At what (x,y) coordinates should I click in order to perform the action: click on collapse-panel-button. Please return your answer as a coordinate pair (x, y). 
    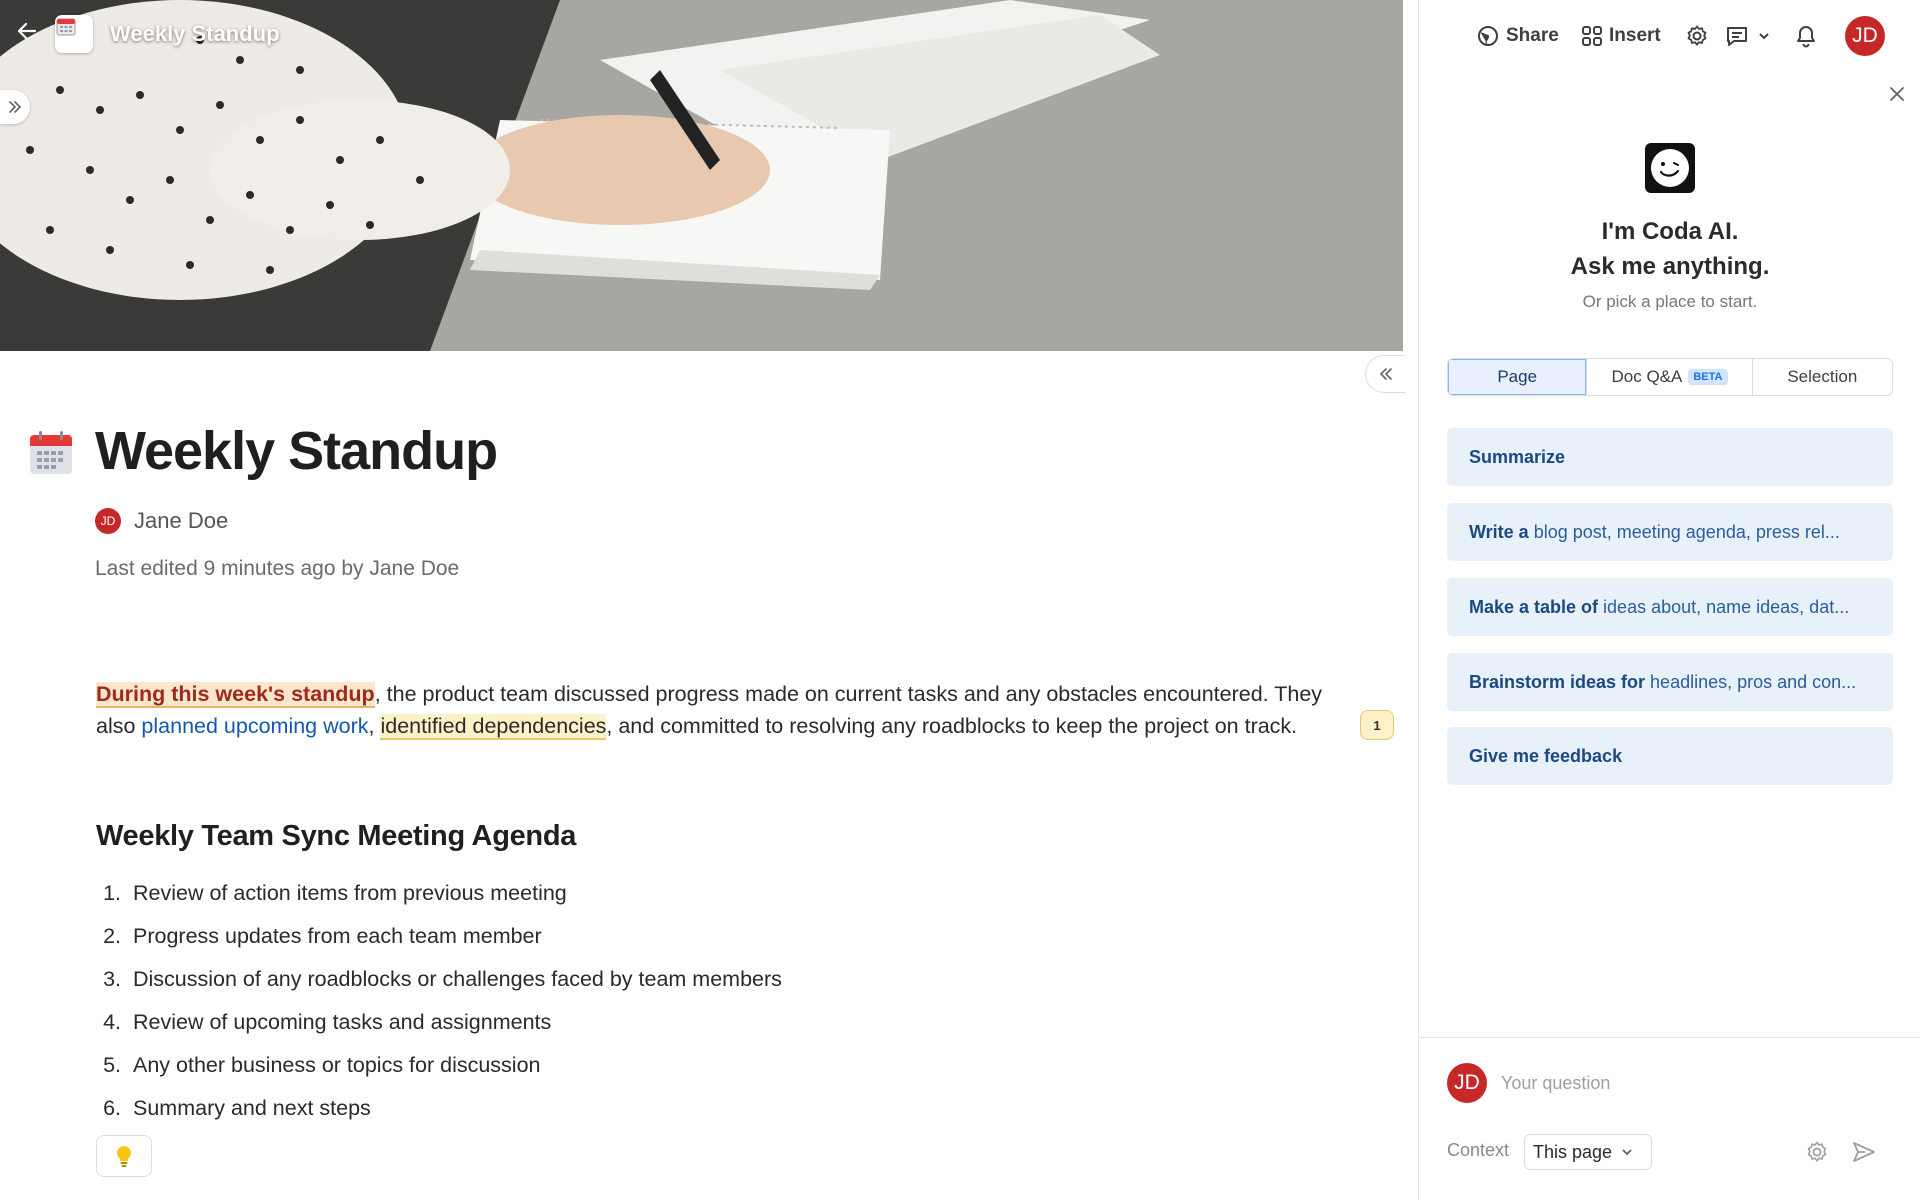
    Looking at the image, I should click on (1385, 374).